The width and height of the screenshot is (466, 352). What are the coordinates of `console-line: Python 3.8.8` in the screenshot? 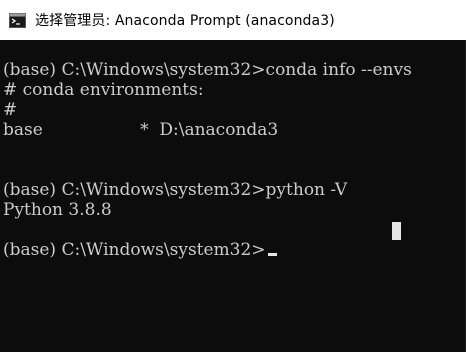 It's located at (57, 210).